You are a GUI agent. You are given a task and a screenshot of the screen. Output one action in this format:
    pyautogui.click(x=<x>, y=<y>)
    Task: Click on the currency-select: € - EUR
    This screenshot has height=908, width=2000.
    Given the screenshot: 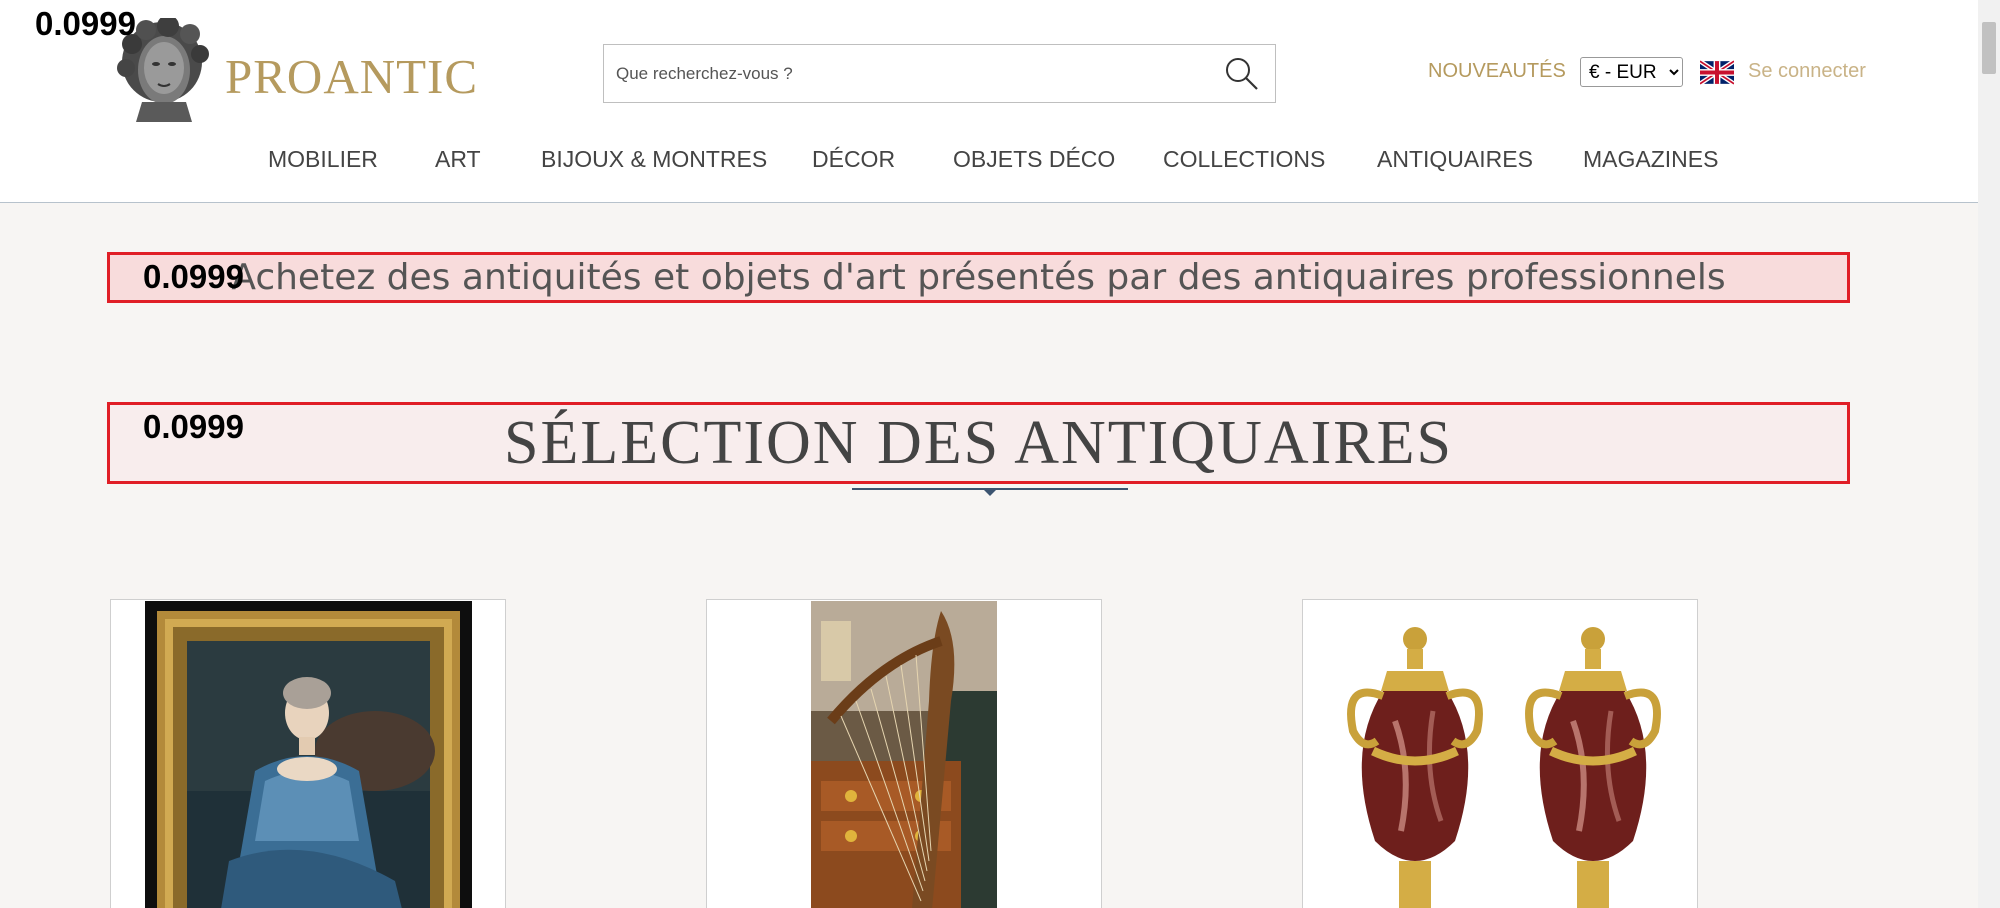 What is the action you would take?
    pyautogui.click(x=1631, y=72)
    